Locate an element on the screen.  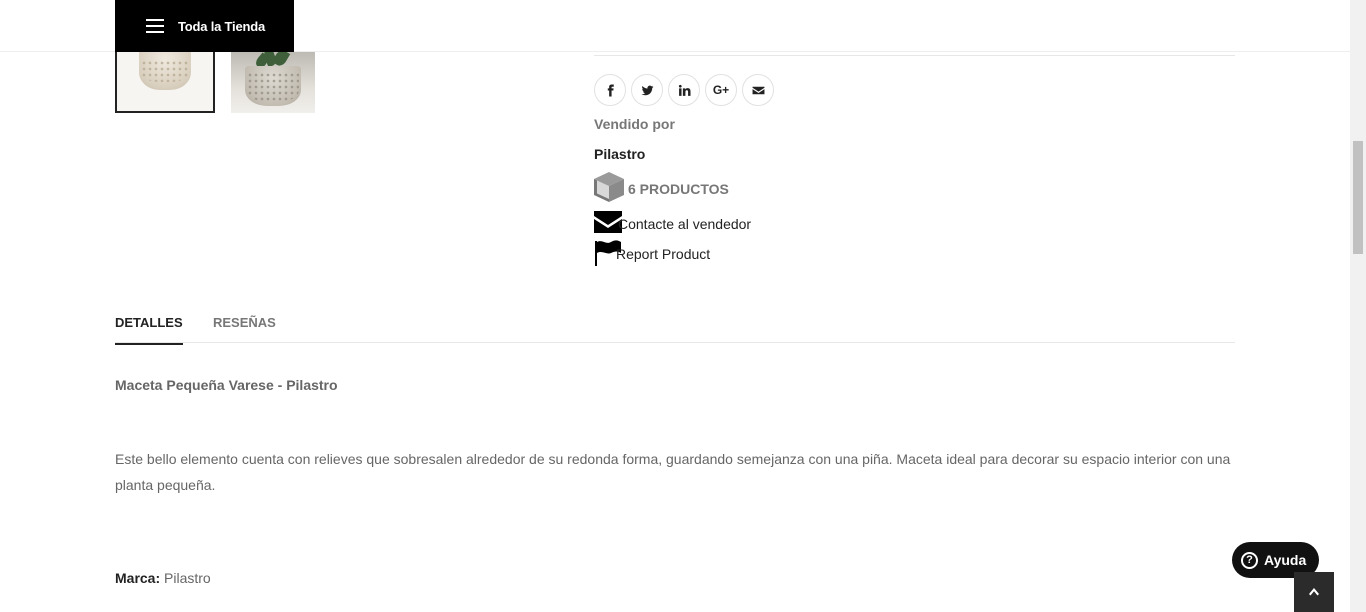
share-buttons: G+ is located at coordinates (684, 90).